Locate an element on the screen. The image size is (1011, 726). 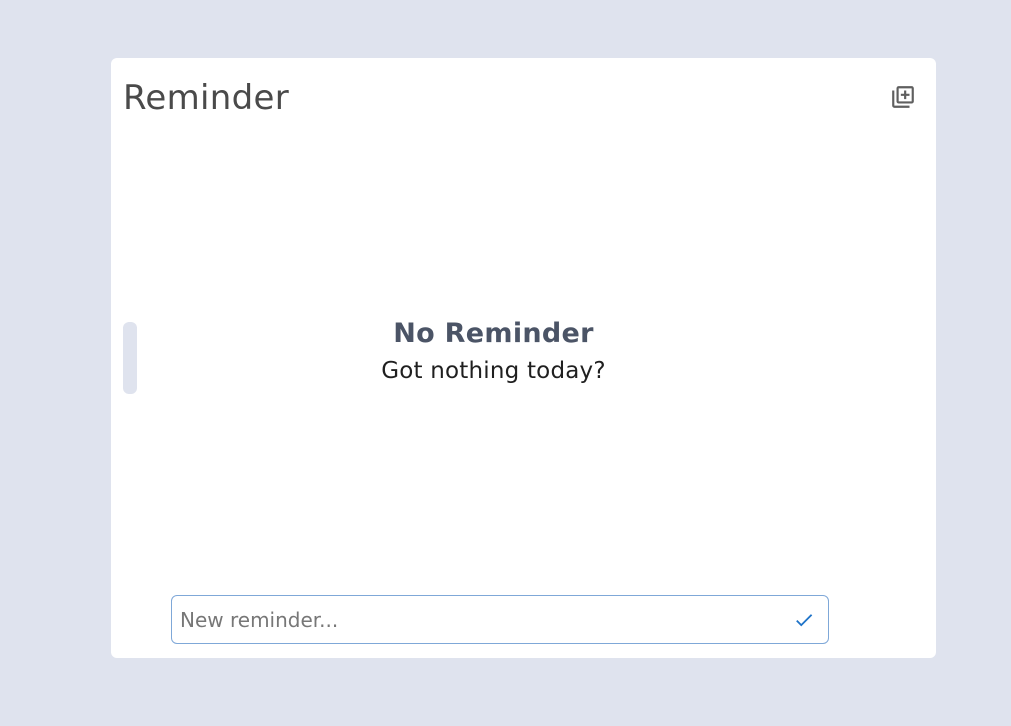
submit-reminder-button is located at coordinates (804, 620).